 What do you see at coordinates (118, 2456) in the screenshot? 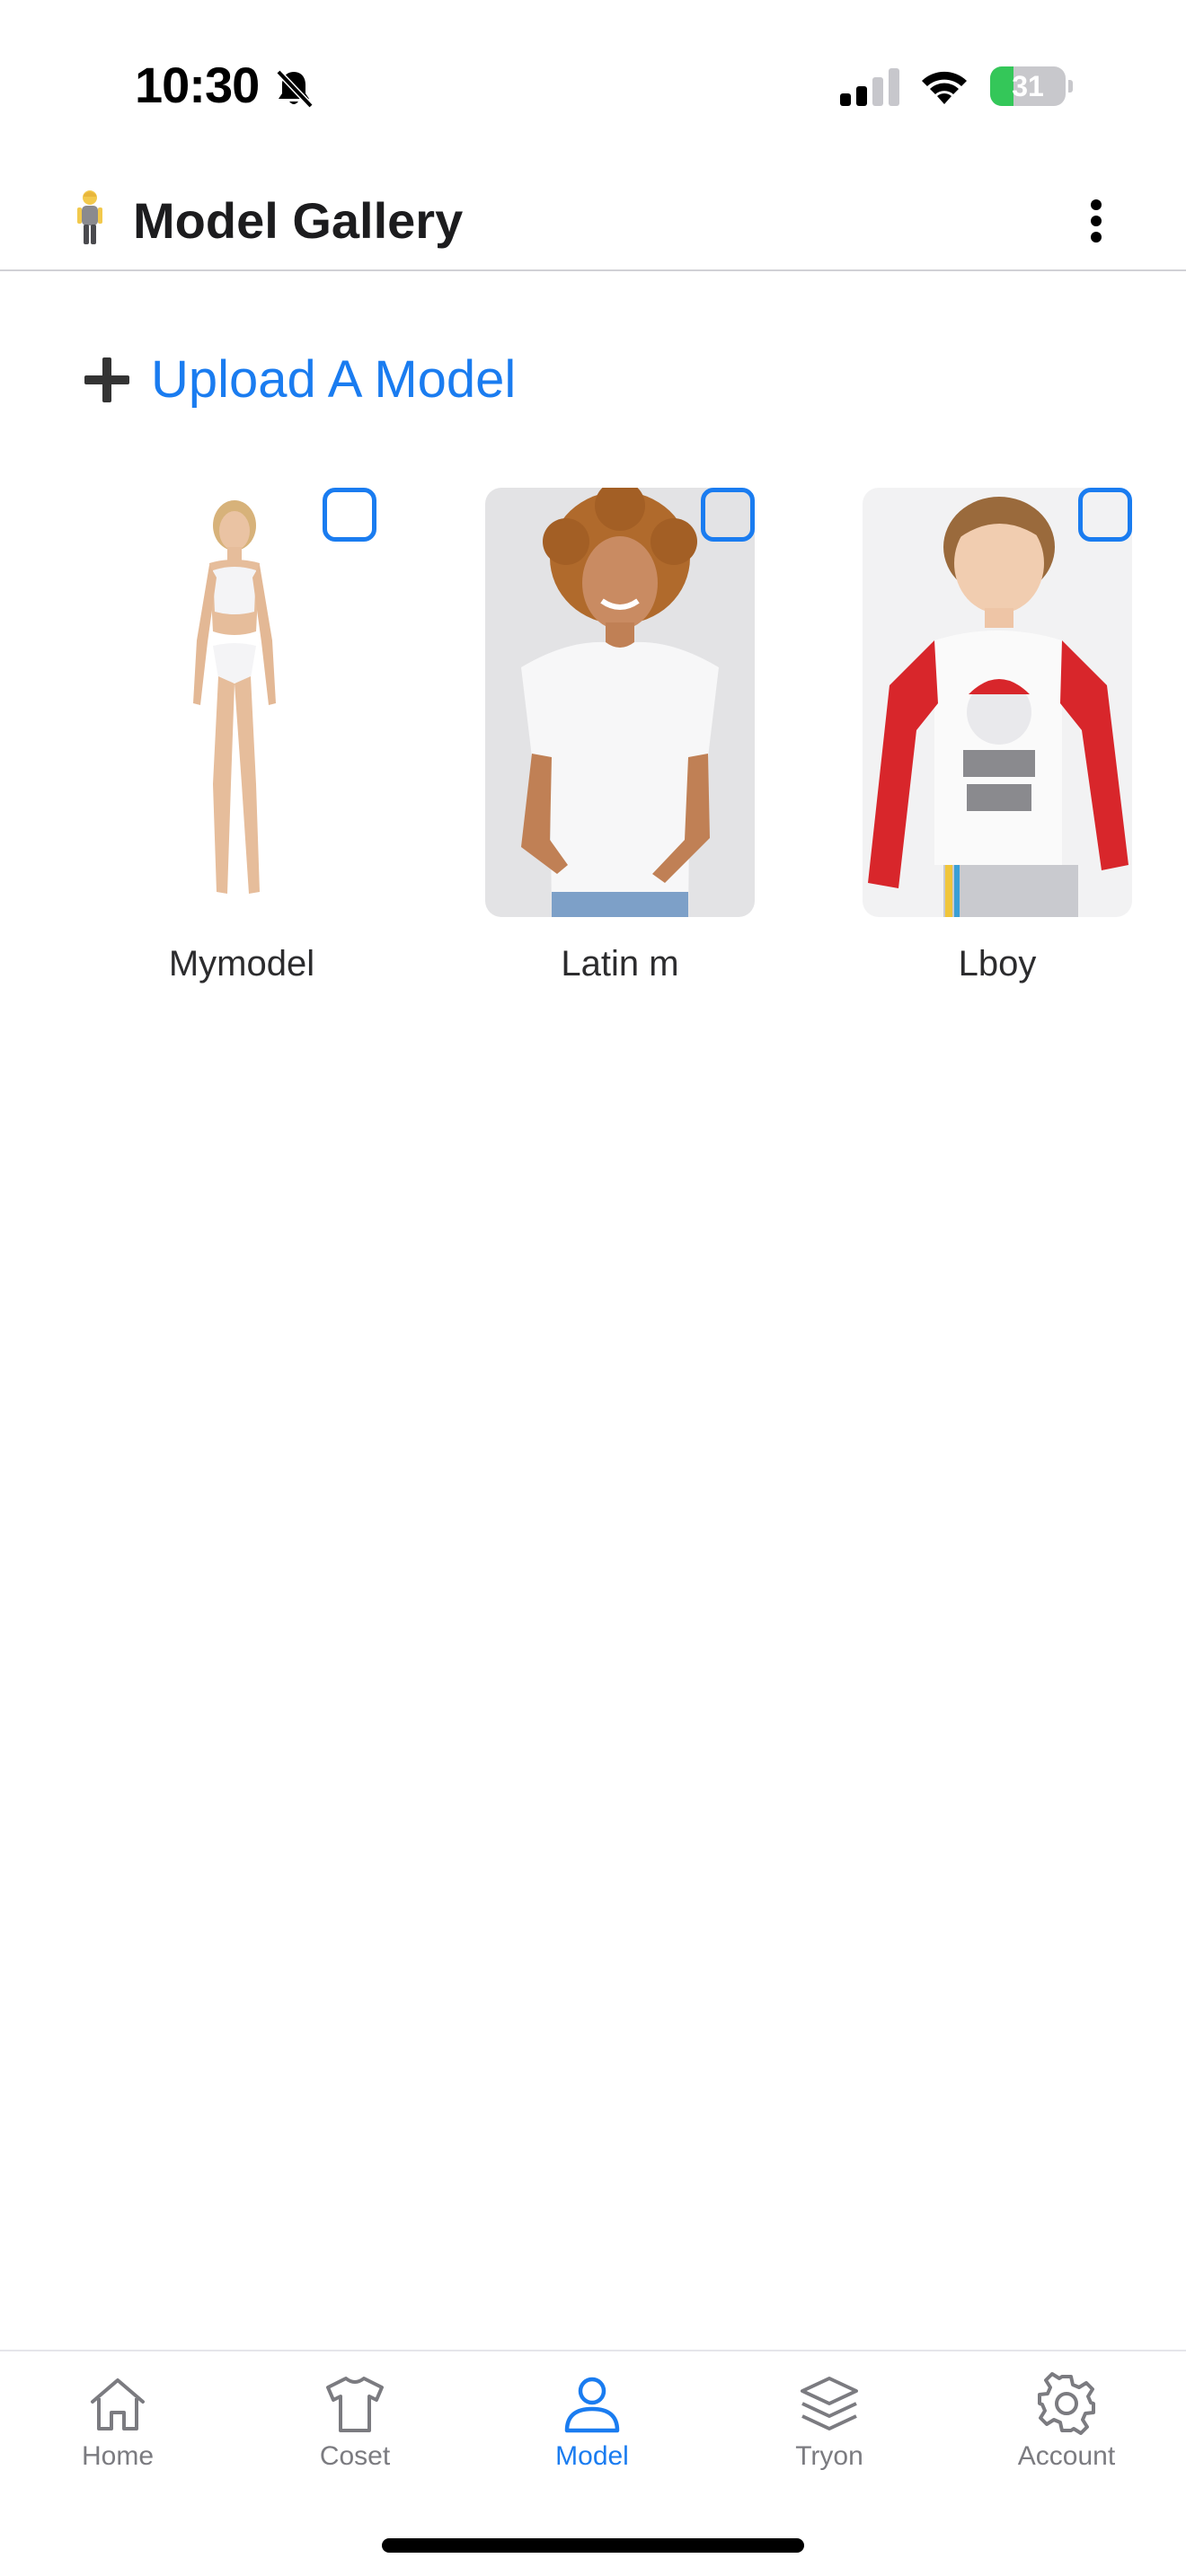
I see `tab-label: Home` at bounding box center [118, 2456].